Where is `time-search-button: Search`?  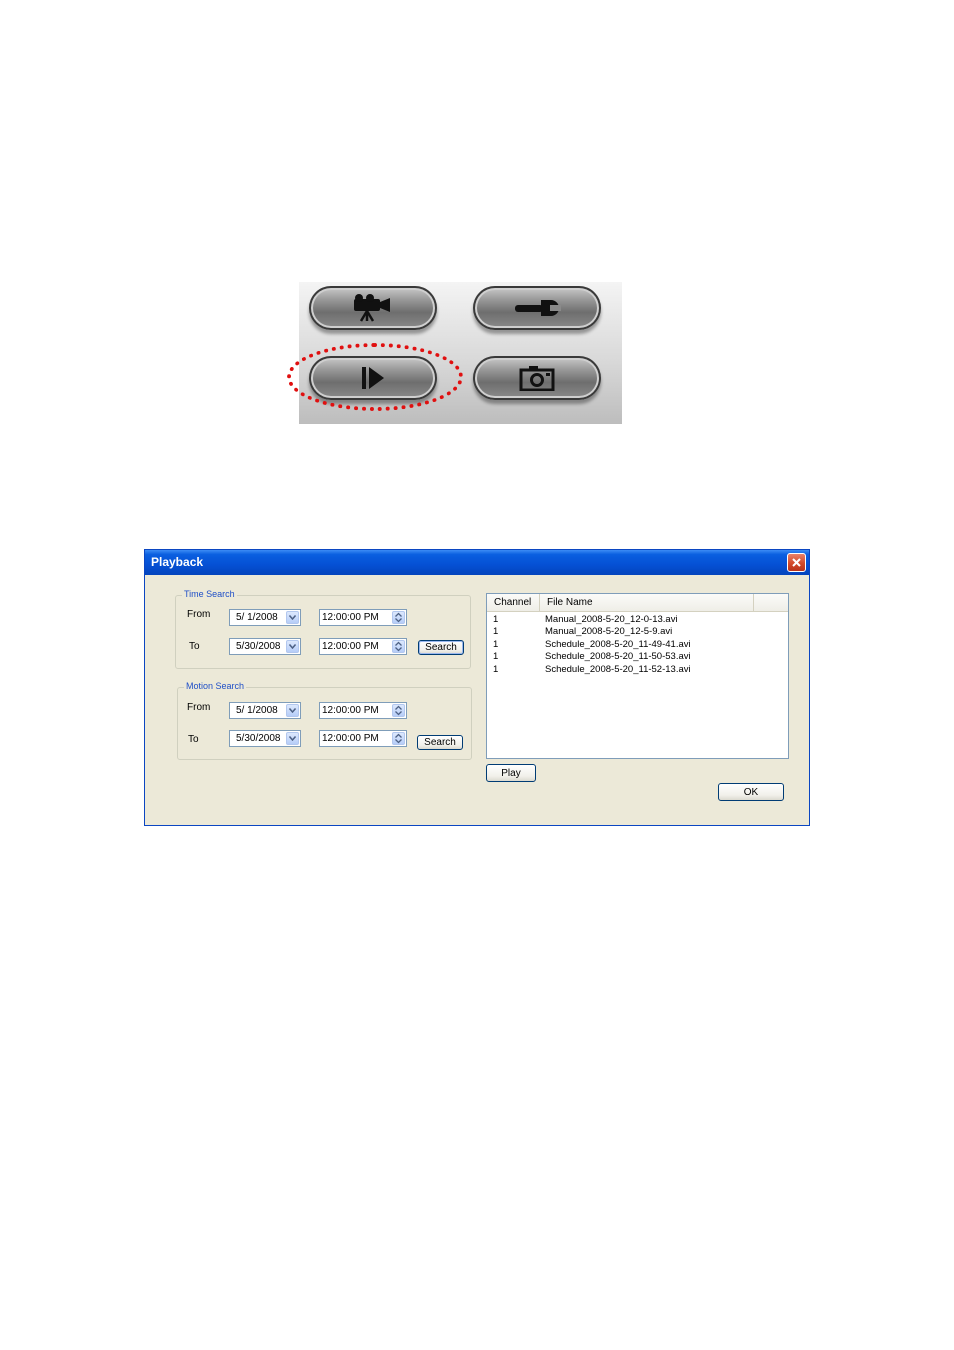 time-search-button: Search is located at coordinates (441, 647).